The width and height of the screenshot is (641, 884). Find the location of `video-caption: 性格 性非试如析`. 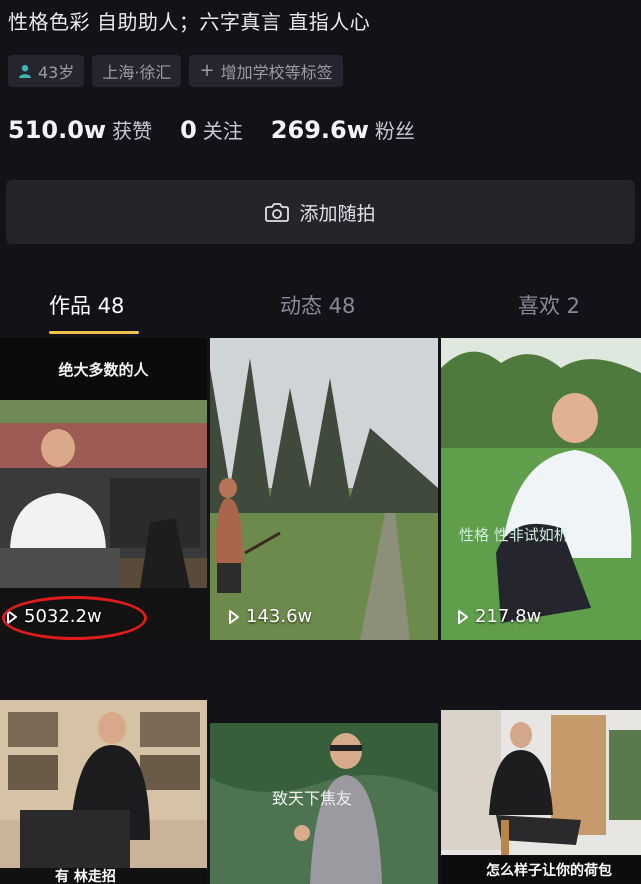

video-caption: 性格 性非试如析 is located at coordinates (514, 535).